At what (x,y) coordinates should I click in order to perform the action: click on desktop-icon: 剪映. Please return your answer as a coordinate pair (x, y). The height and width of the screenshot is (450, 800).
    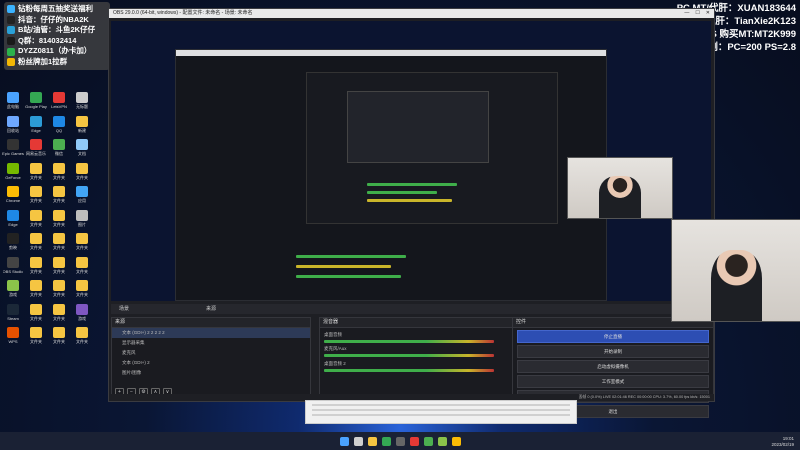
    Looking at the image, I should click on (13, 245).